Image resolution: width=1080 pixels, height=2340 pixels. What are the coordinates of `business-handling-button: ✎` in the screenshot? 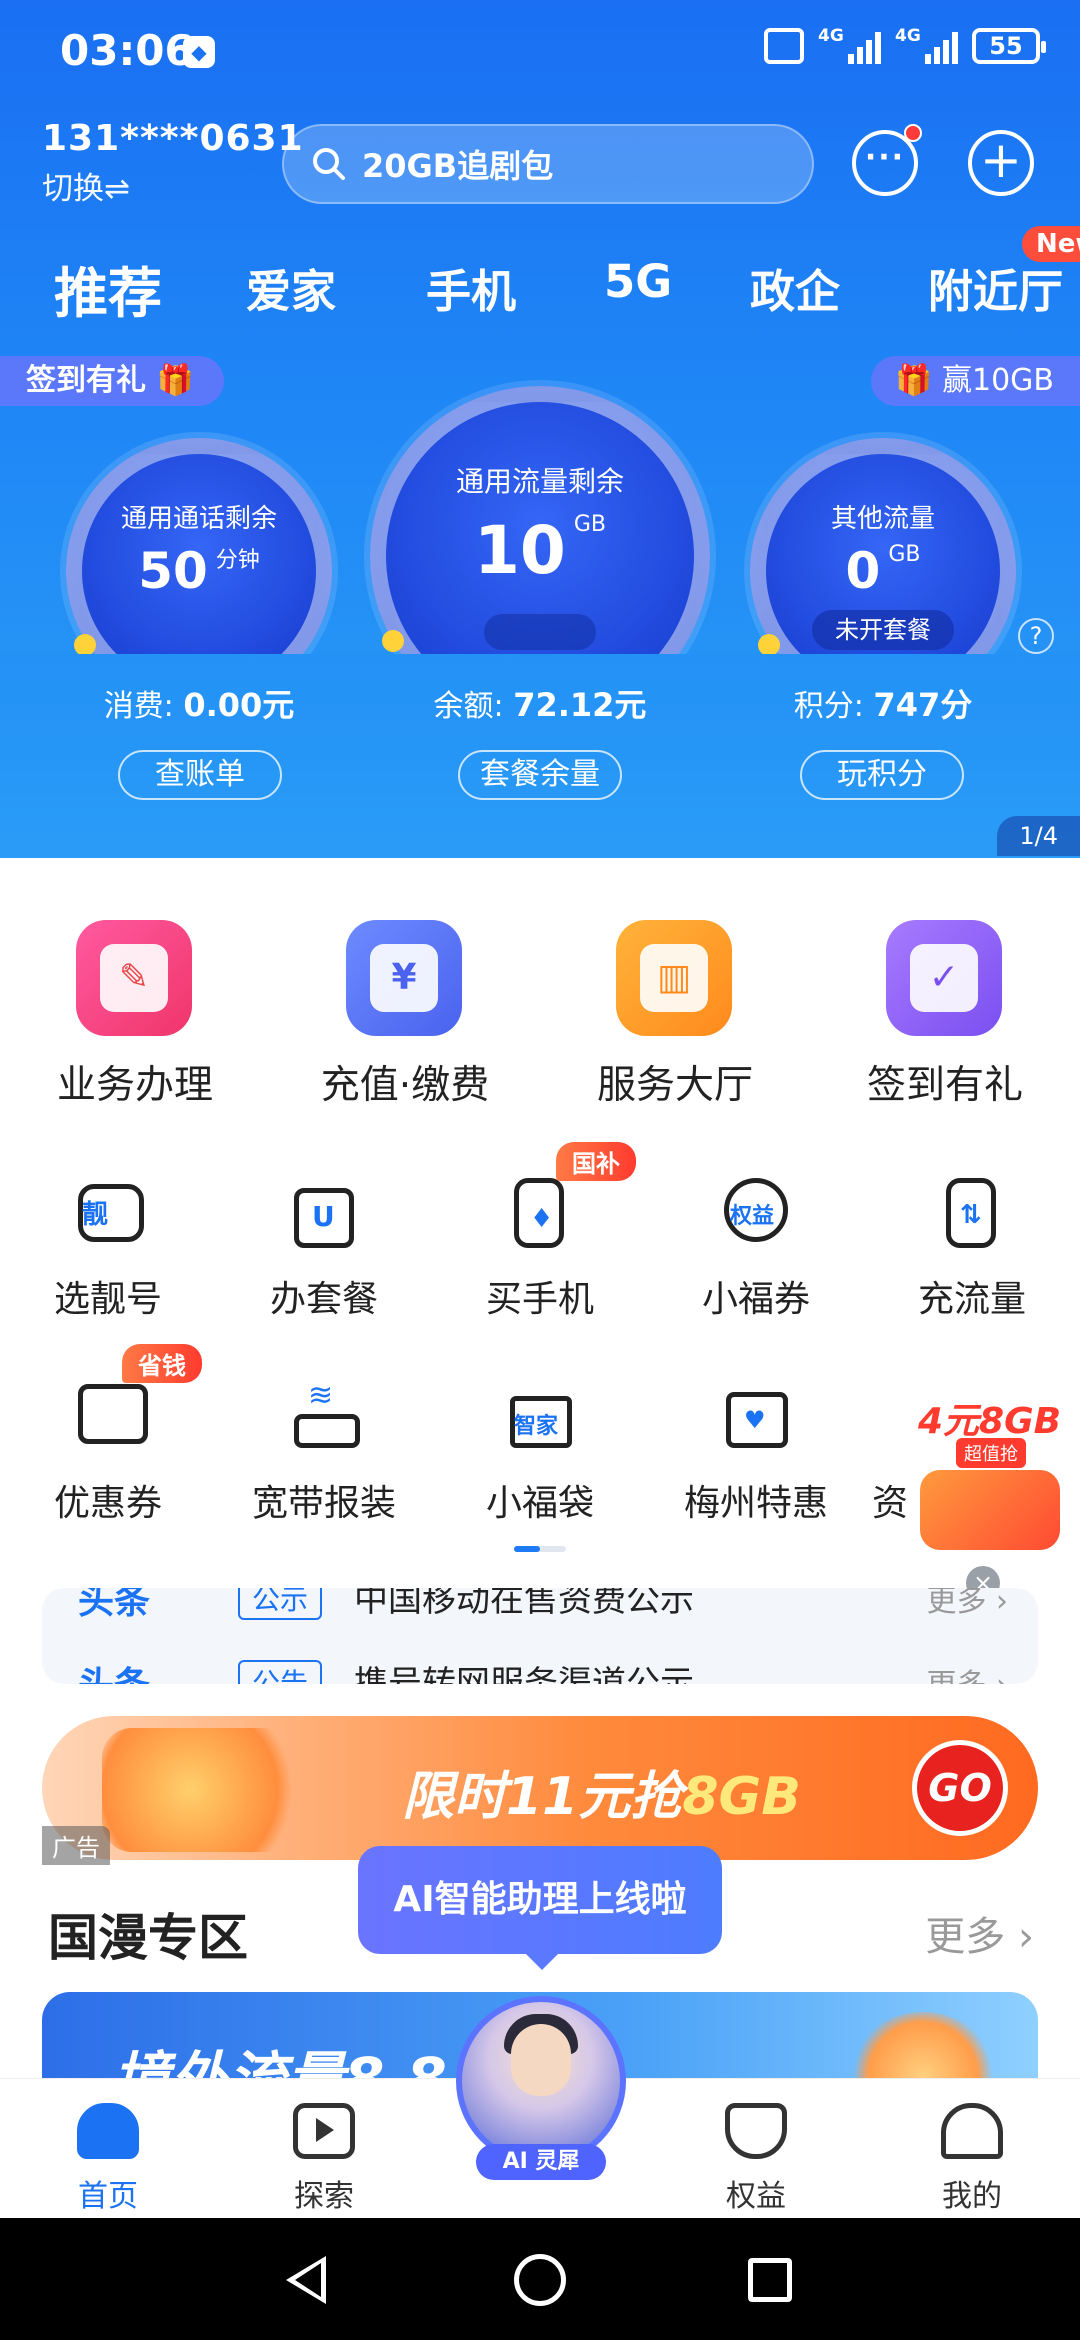 It's located at (134, 978).